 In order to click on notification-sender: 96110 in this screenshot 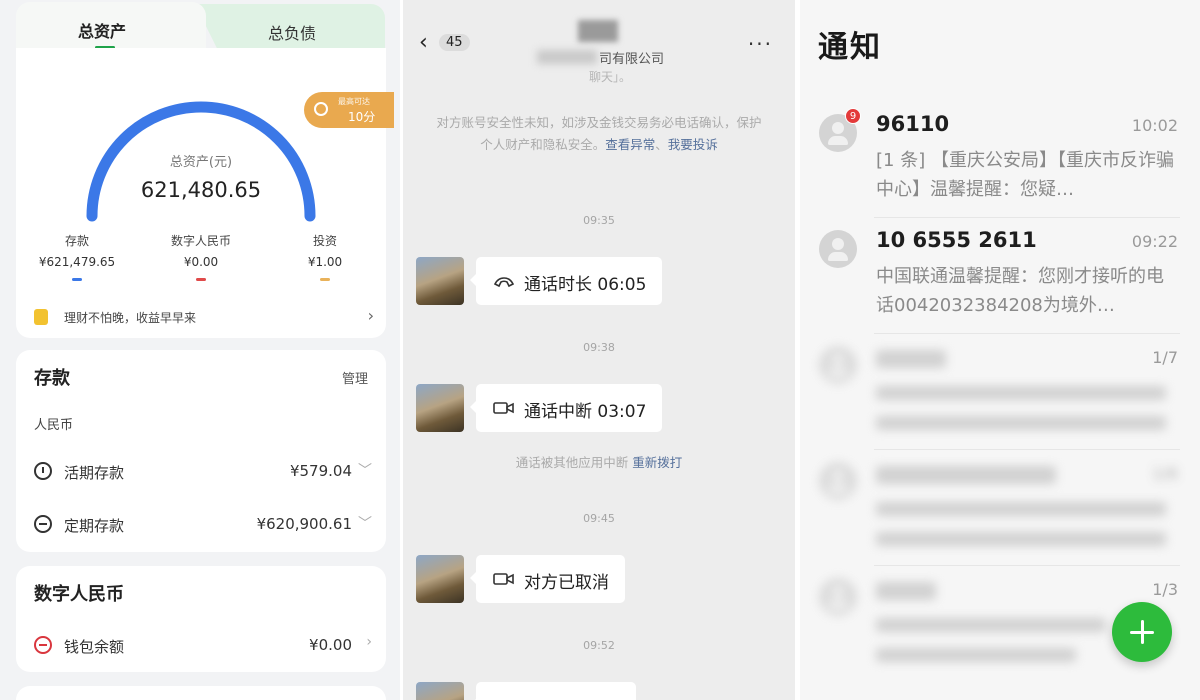, I will do `click(913, 124)`.